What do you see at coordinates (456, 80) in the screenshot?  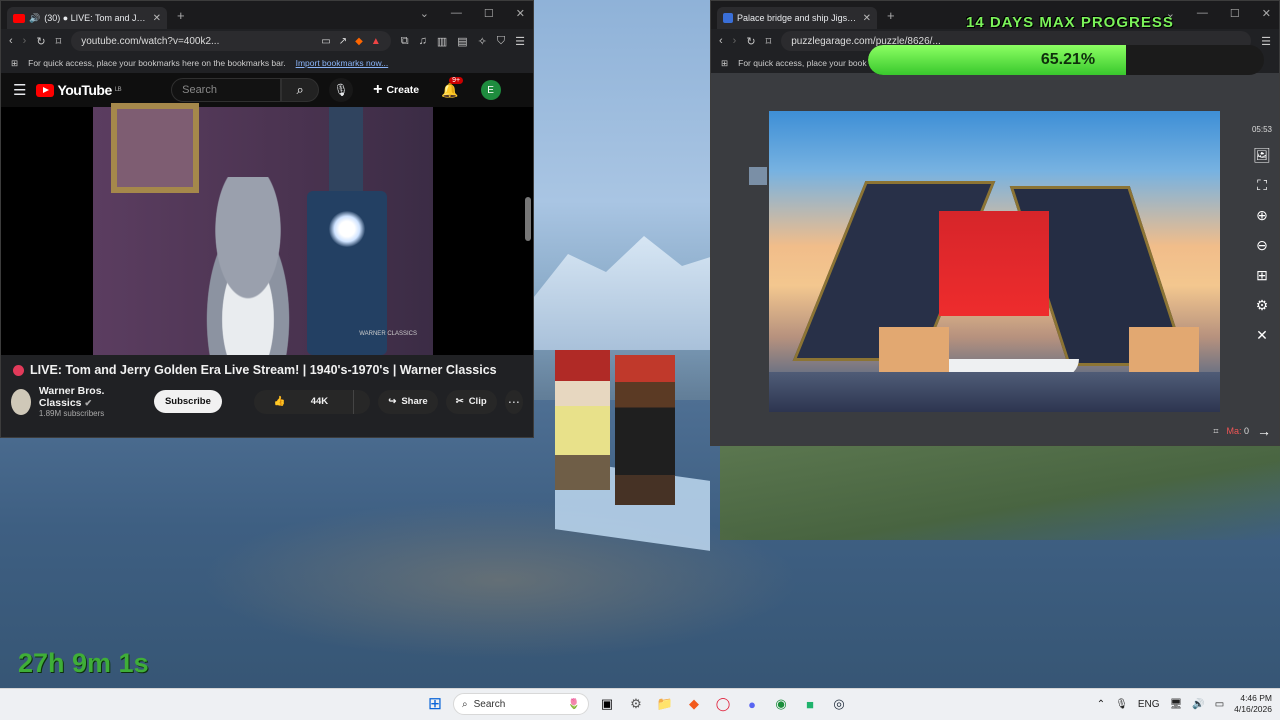 I see `notification-badge: 9+` at bounding box center [456, 80].